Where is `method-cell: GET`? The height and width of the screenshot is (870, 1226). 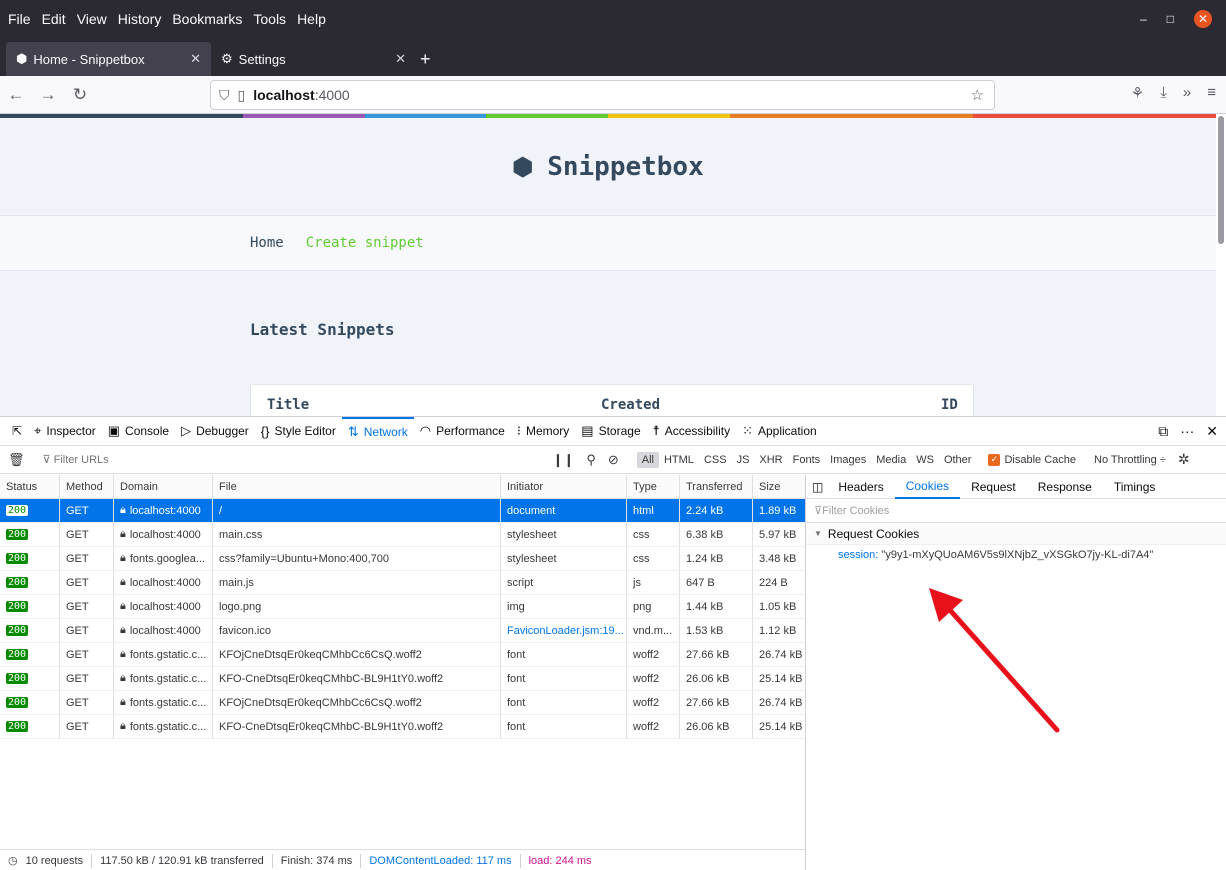 method-cell: GET is located at coordinates (87, 510).